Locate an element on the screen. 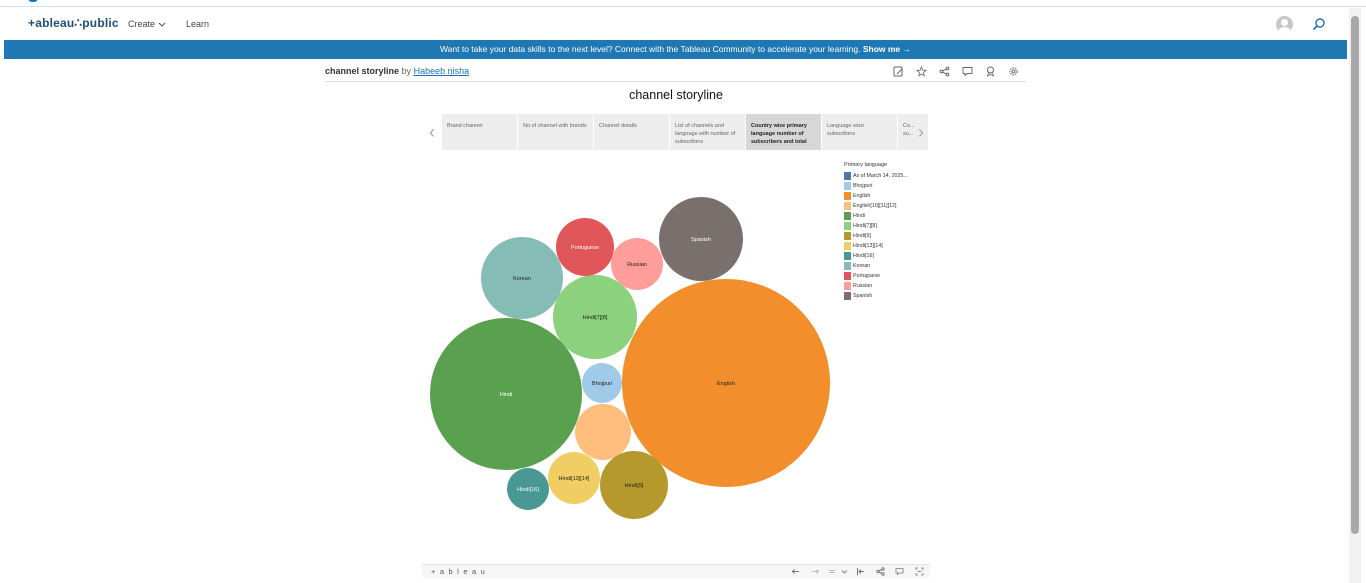 Image resolution: width=1366 pixels, height=583 pixels. bubble-label: Hindi is located at coordinates (506, 395).